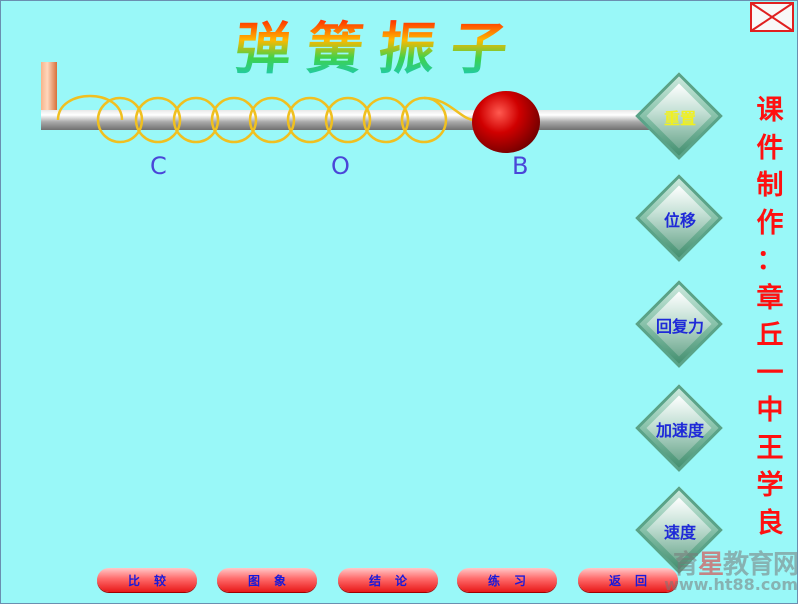 This screenshot has height=604, width=798. Describe the element at coordinates (263, 49) in the screenshot. I see `title-char: 弹` at that location.